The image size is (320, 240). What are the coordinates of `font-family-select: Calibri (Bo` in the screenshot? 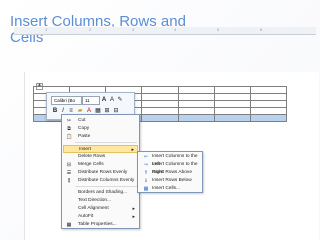 It's located at (66, 100).